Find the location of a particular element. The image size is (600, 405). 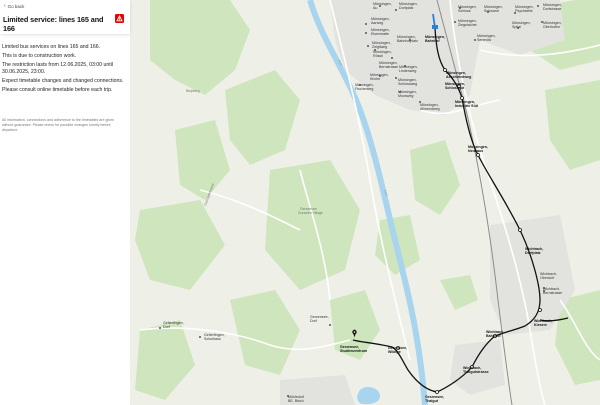

svg-text: Spital is located at coordinates (516, 27).